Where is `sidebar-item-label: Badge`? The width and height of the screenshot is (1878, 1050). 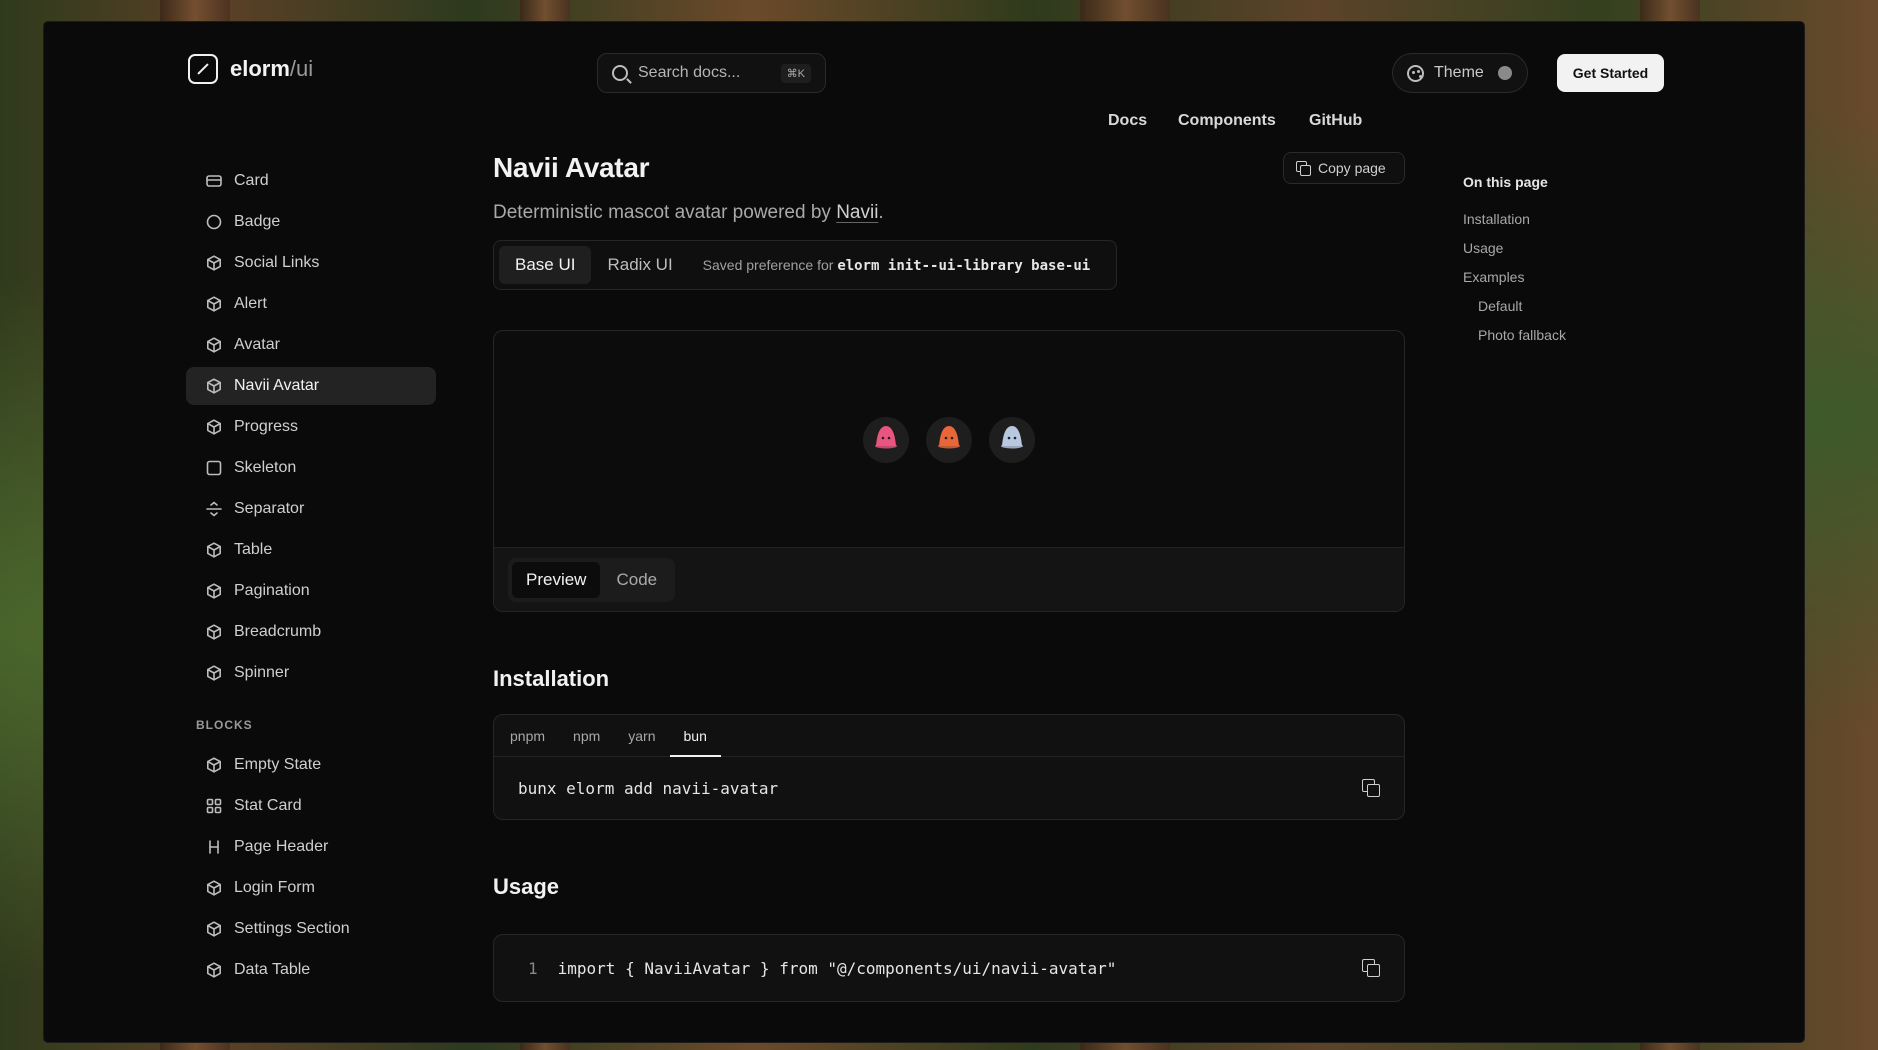
sidebar-item-label: Badge is located at coordinates (257, 221).